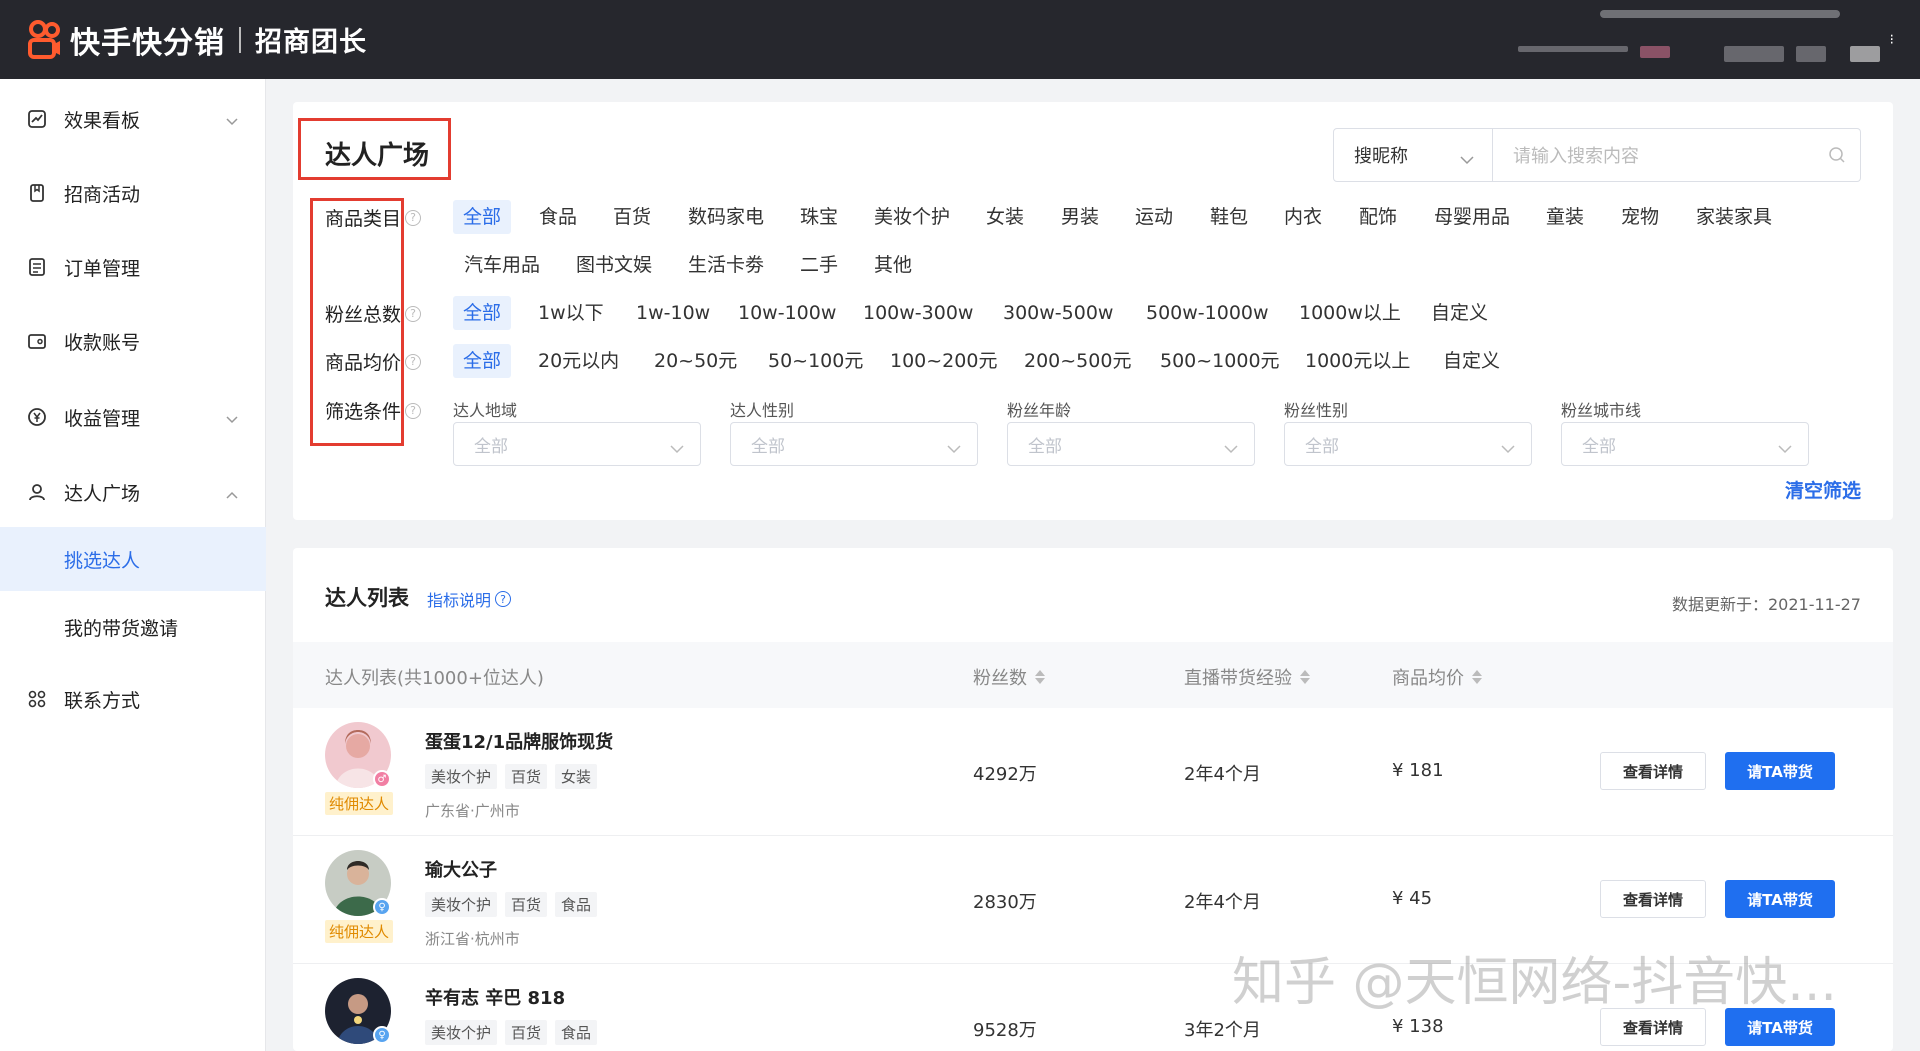 The width and height of the screenshot is (1920, 1051). What do you see at coordinates (726, 265) in the screenshot?
I see `category-option: 生活卡劵` at bounding box center [726, 265].